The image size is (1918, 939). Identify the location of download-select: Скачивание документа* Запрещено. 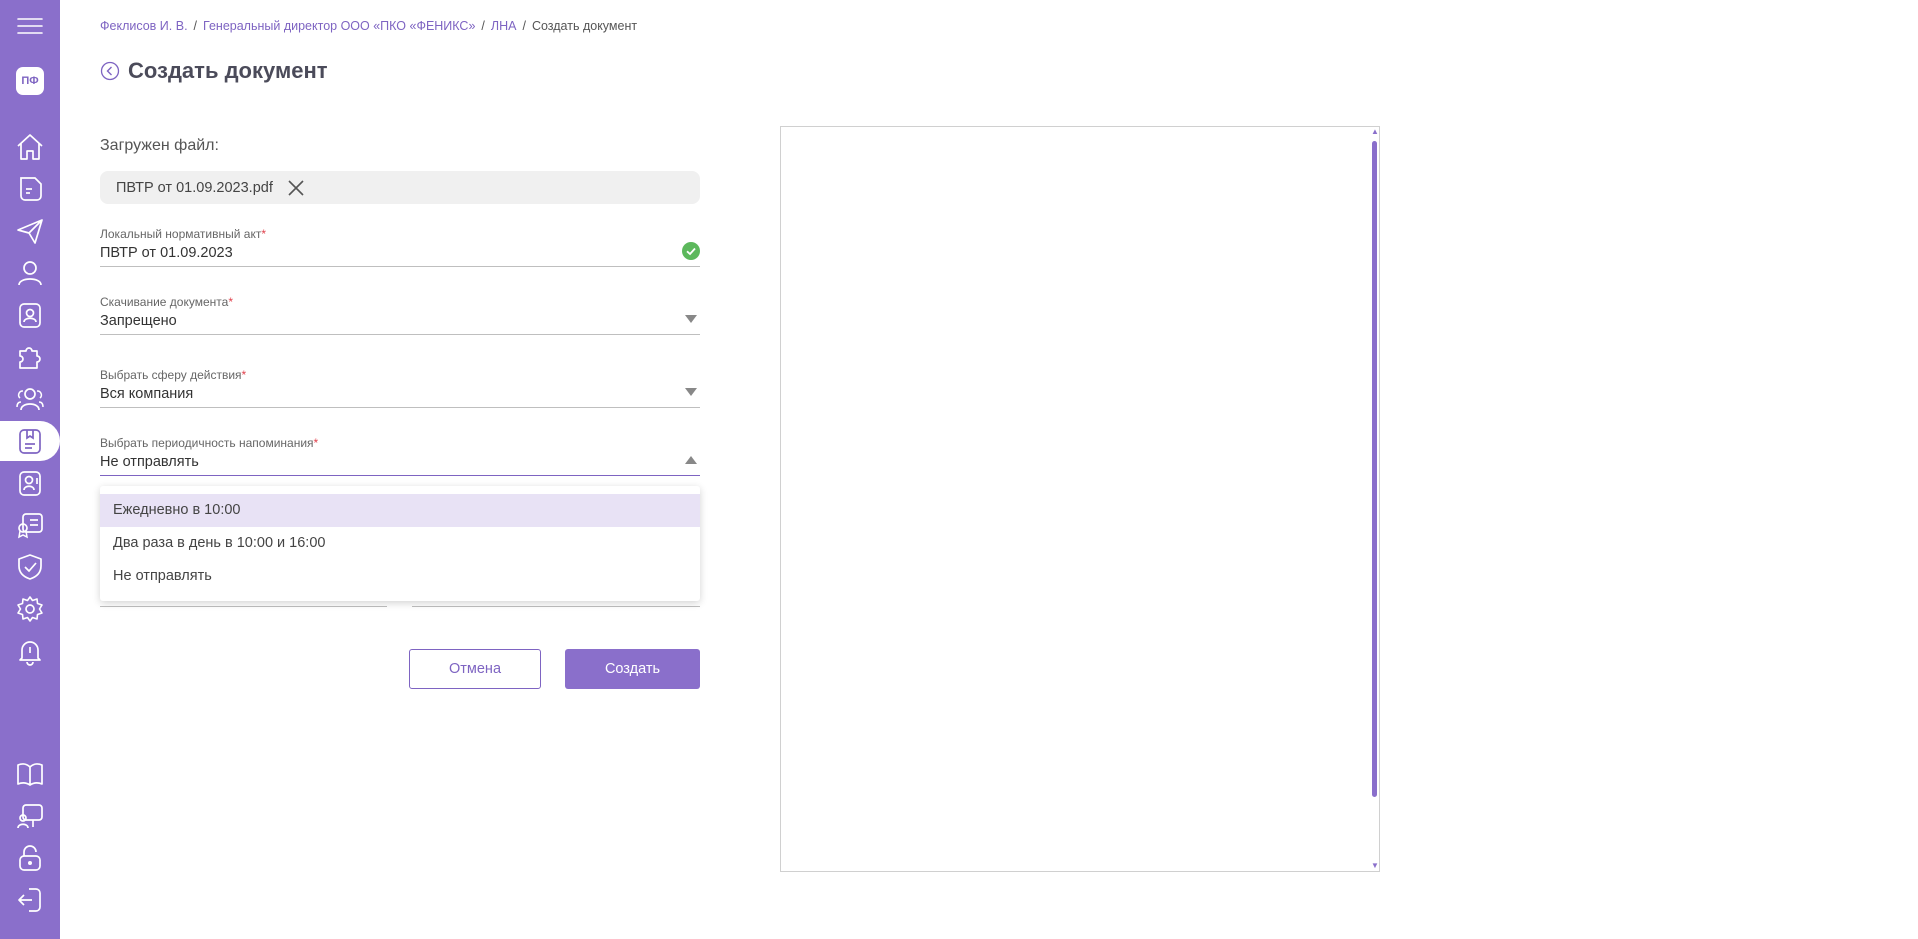
(400, 315).